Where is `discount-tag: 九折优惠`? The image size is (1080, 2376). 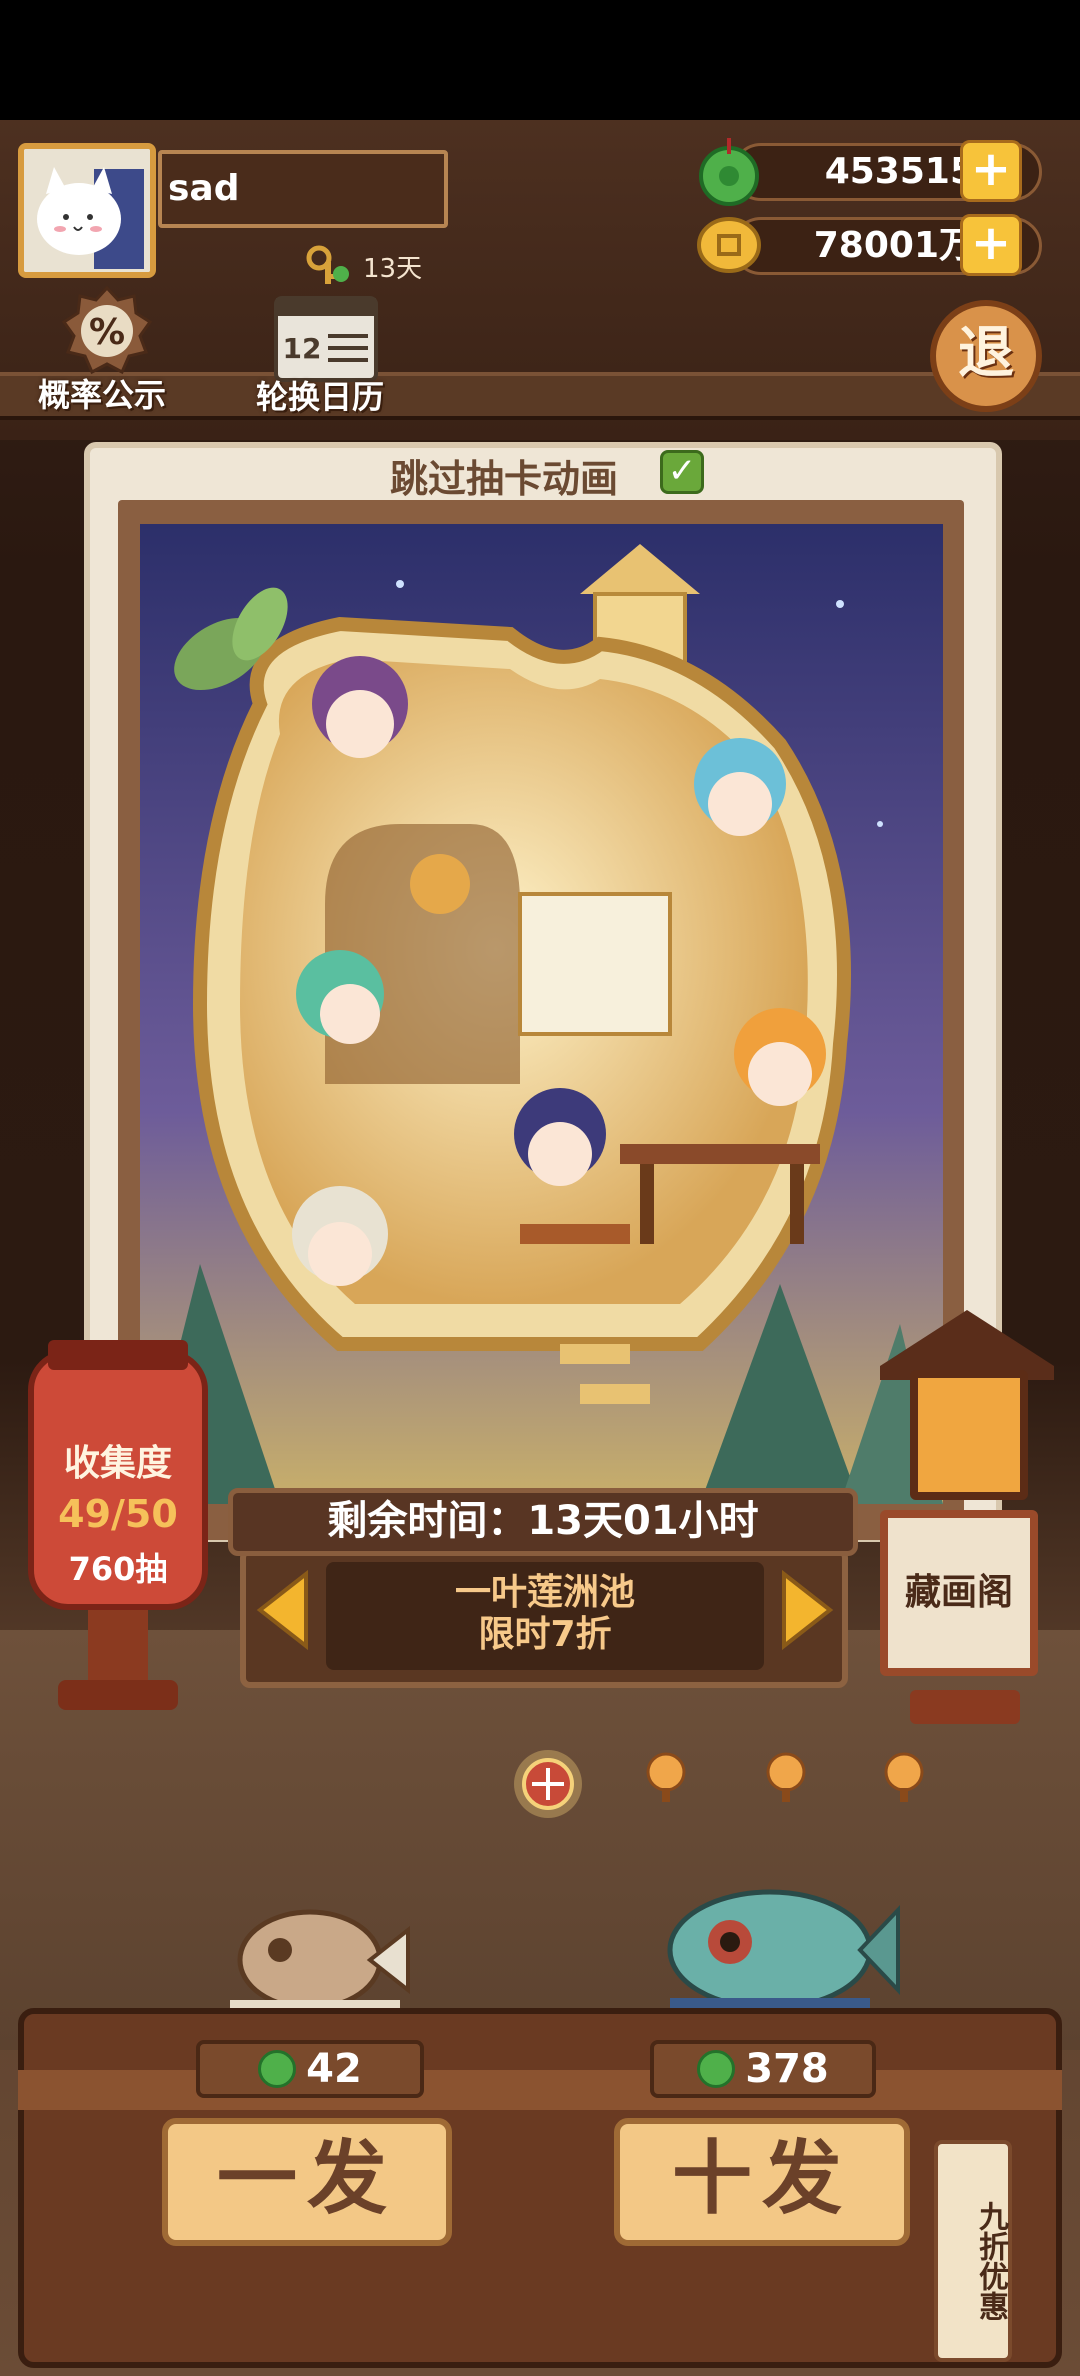 discount-tag: 九折优惠 is located at coordinates (973, 2251).